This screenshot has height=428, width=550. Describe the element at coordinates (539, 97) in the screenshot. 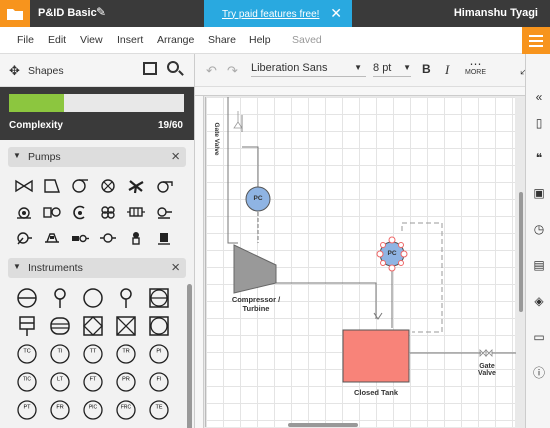

I see `collapse-chevrons-icon: «` at that location.